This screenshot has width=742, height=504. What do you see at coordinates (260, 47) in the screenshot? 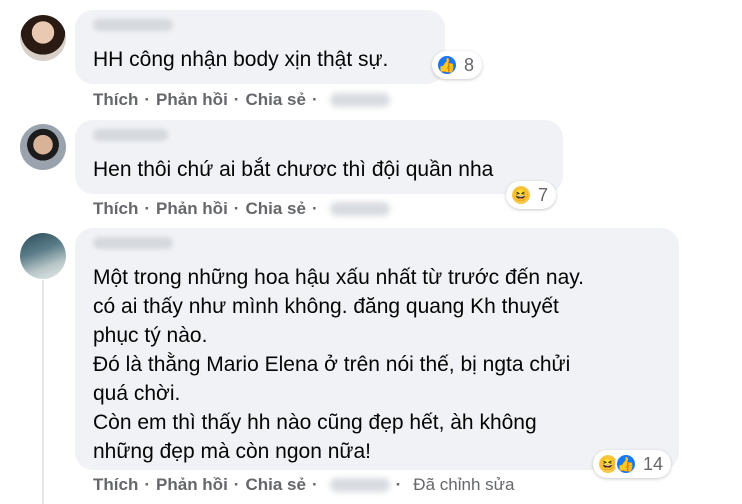
I see `comment-bubble: HH công nhận body xịn thật sự.` at bounding box center [260, 47].